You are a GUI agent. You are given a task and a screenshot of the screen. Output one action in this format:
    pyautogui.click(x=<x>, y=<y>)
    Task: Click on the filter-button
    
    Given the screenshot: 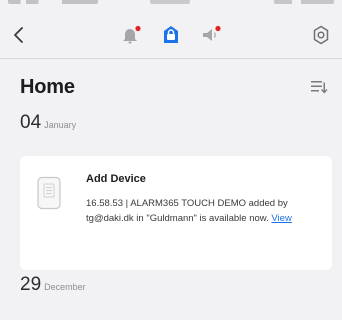 What is the action you would take?
    pyautogui.click(x=318, y=86)
    